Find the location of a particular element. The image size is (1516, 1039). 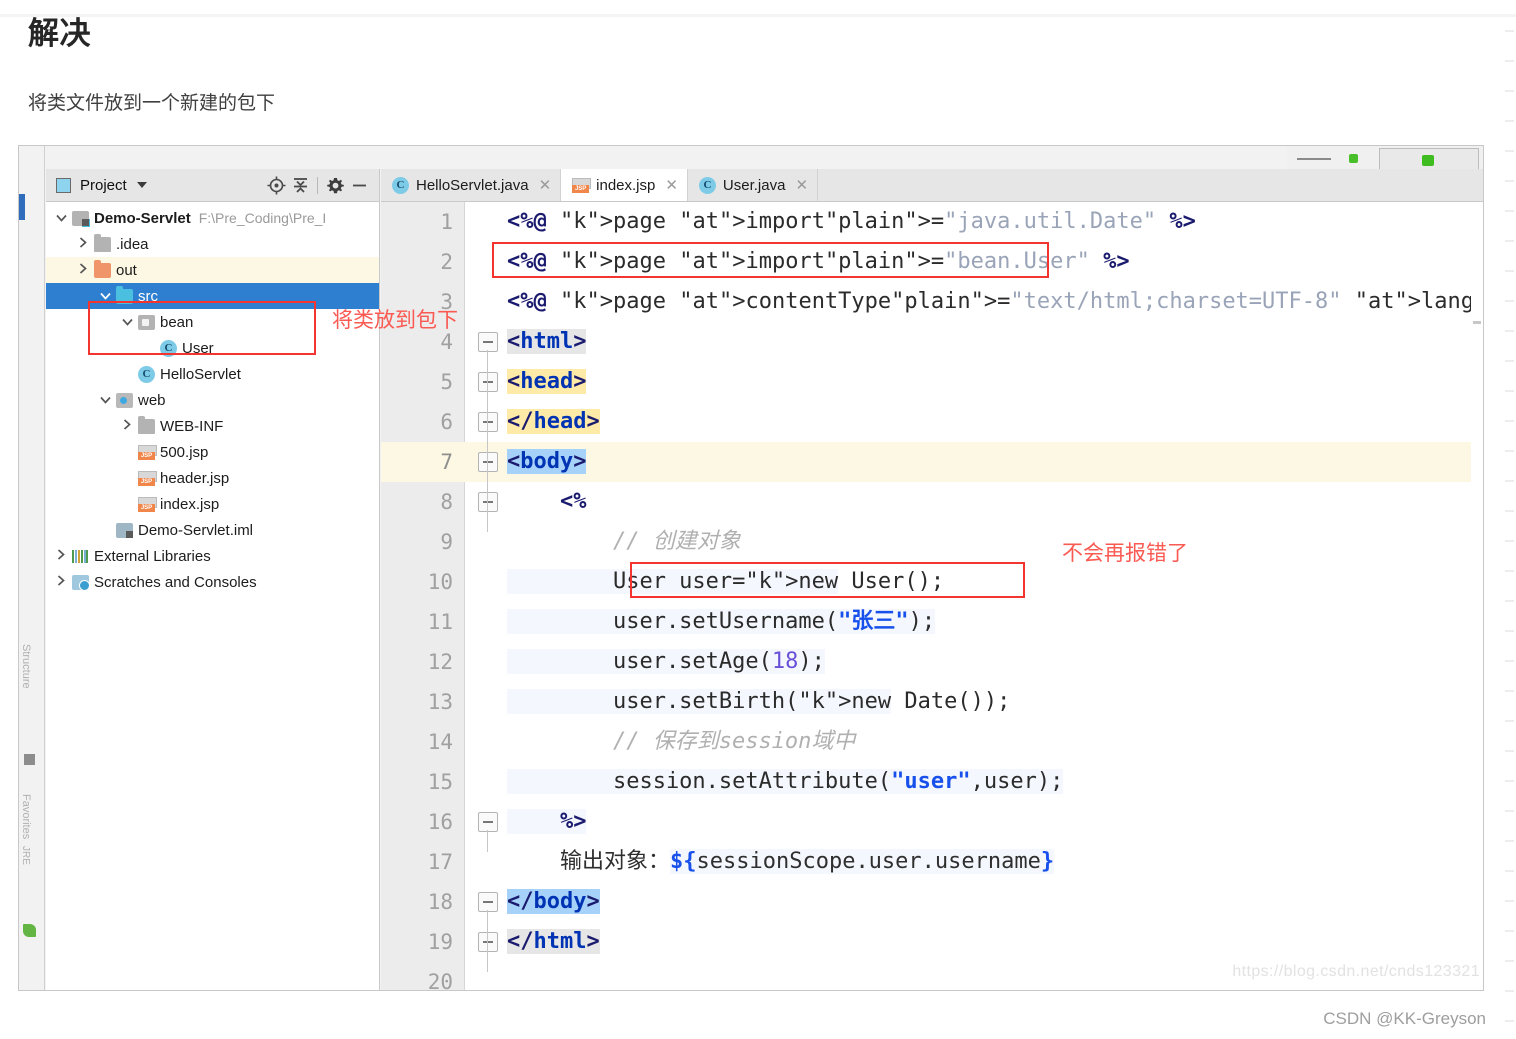

code-line: 16 %> is located at coordinates (932, 822).